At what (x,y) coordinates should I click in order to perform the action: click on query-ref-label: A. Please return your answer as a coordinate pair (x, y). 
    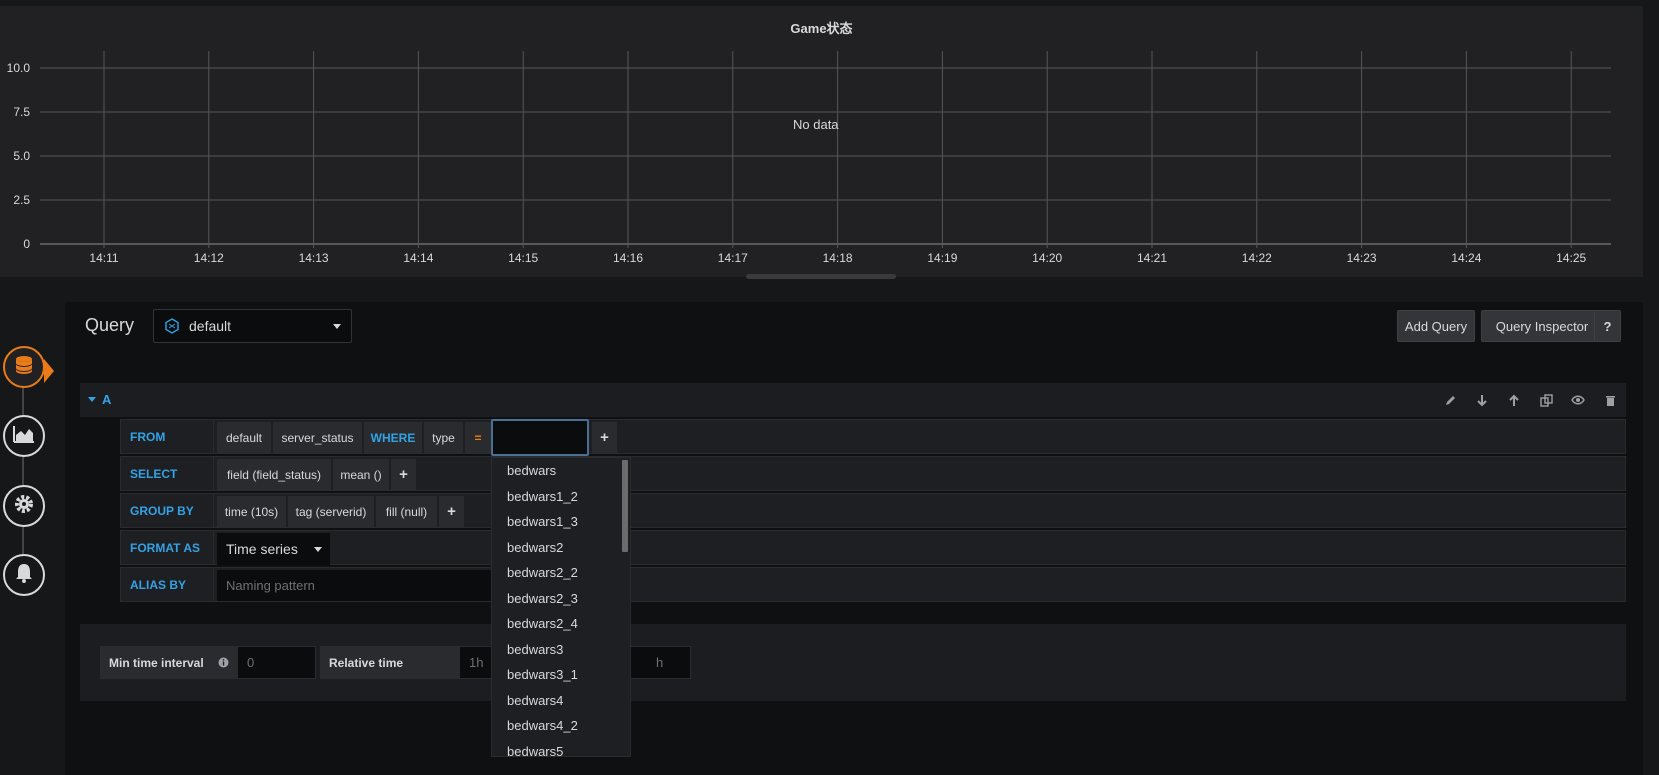
    Looking at the image, I should click on (107, 399).